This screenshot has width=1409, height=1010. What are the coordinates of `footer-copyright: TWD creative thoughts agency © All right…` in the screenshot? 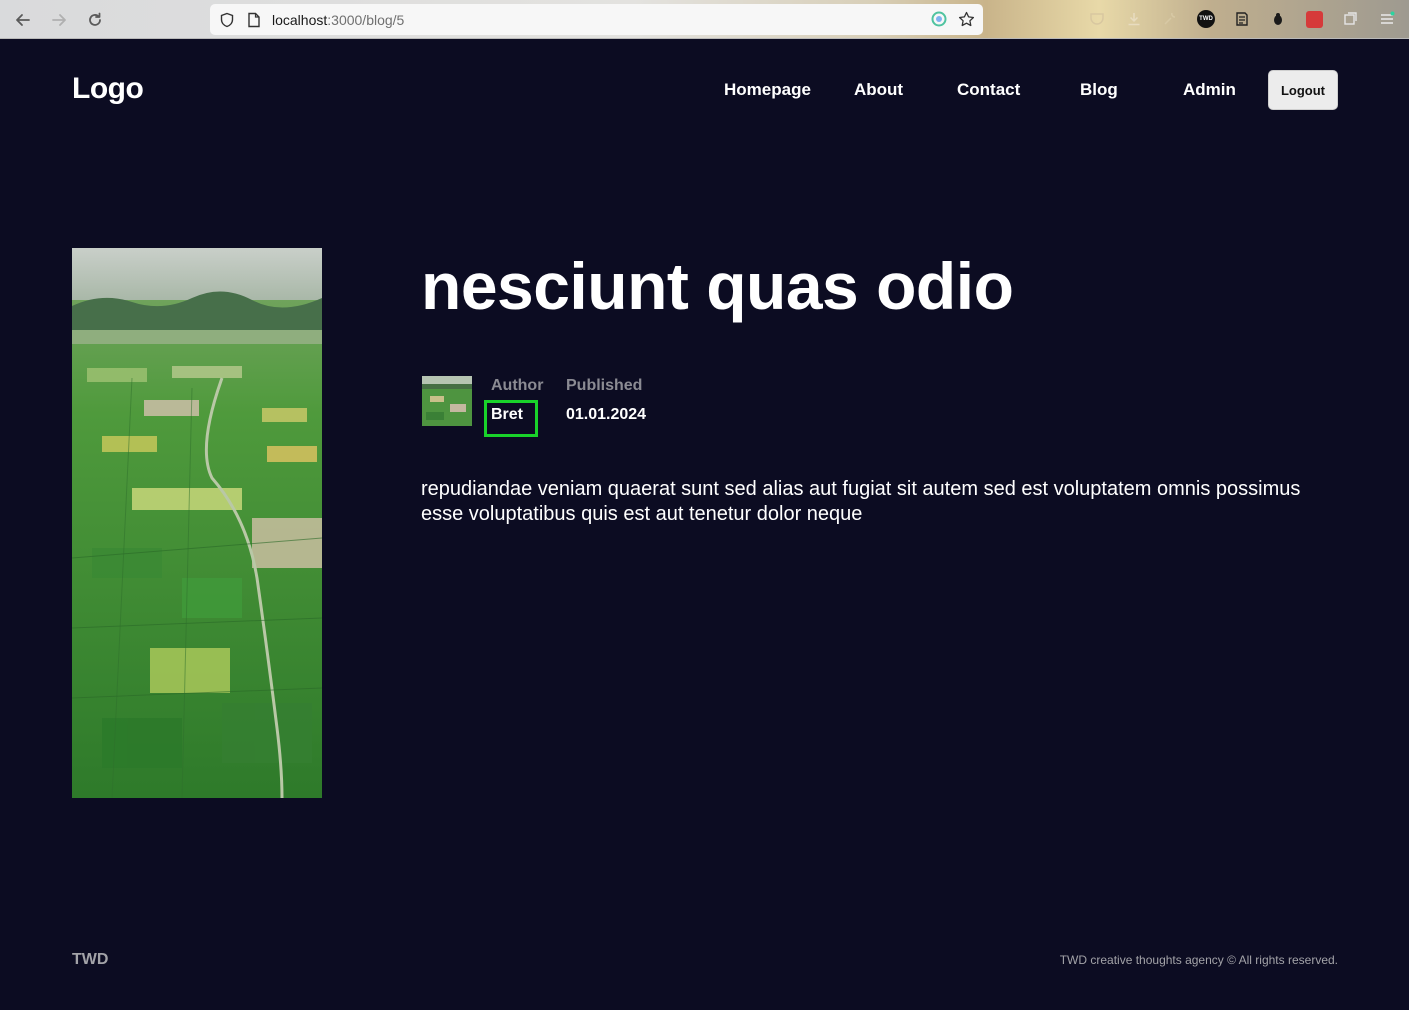 It's located at (1198, 960).